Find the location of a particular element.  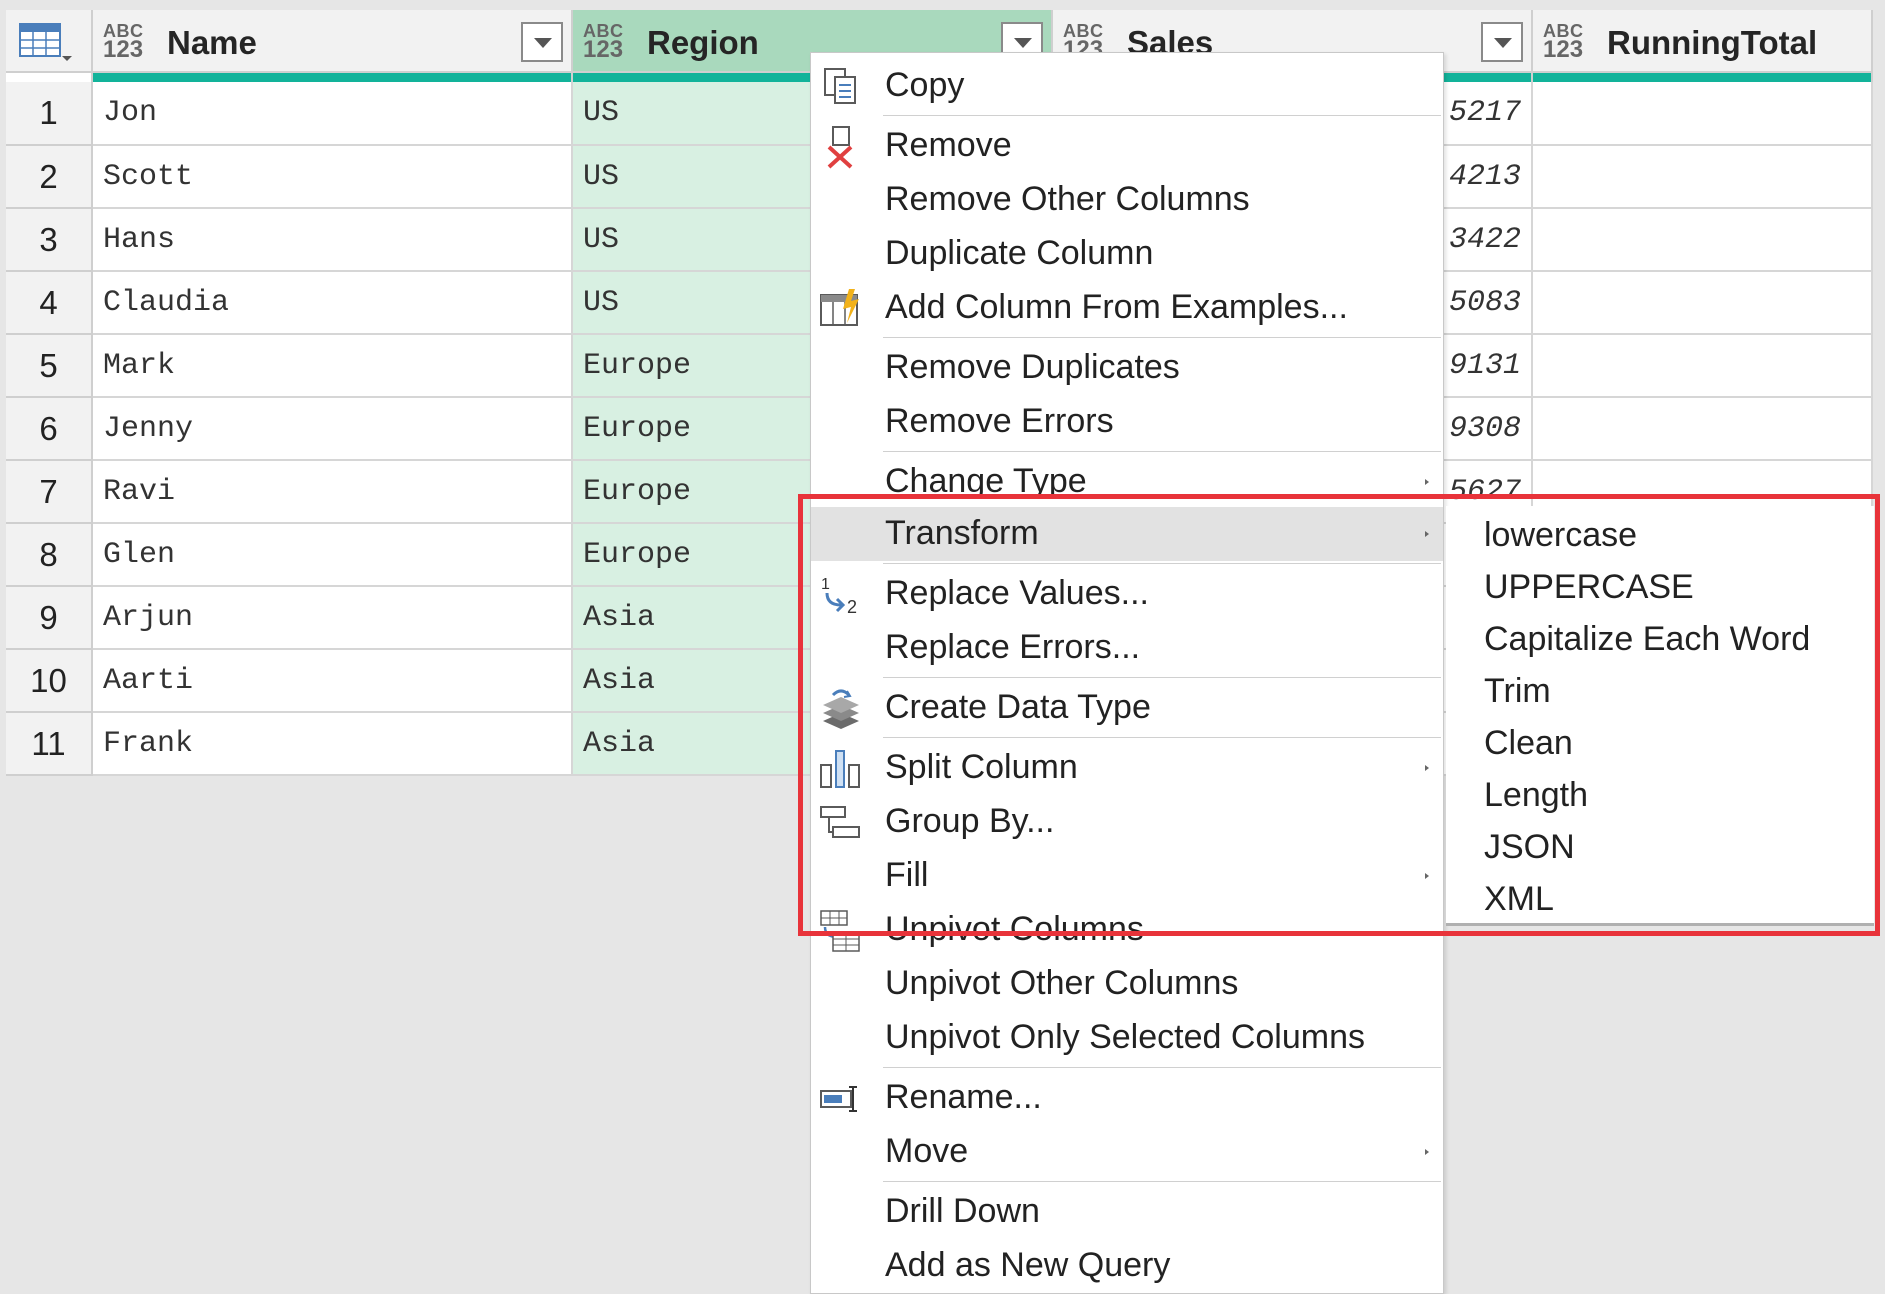

cell-name: Scott is located at coordinates (332, 176).